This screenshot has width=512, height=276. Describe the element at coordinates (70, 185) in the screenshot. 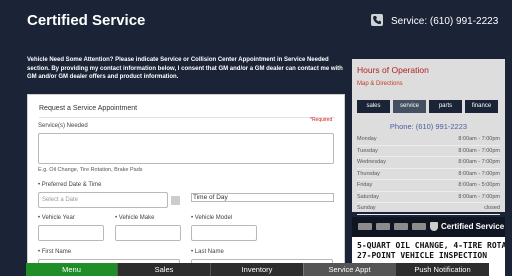

I see `preferred-date-label: • Preferred Date & Time` at that location.